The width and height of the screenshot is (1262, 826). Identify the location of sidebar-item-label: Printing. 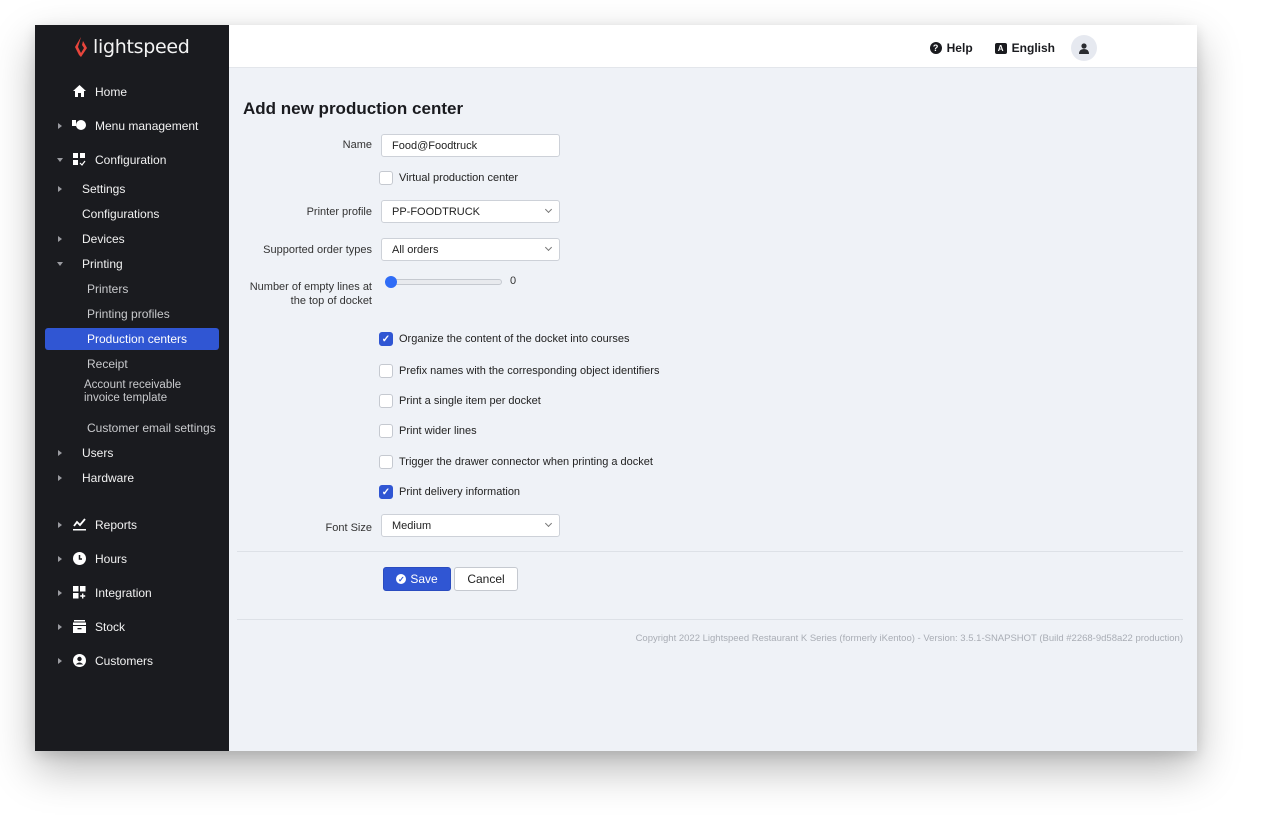
(102, 264).